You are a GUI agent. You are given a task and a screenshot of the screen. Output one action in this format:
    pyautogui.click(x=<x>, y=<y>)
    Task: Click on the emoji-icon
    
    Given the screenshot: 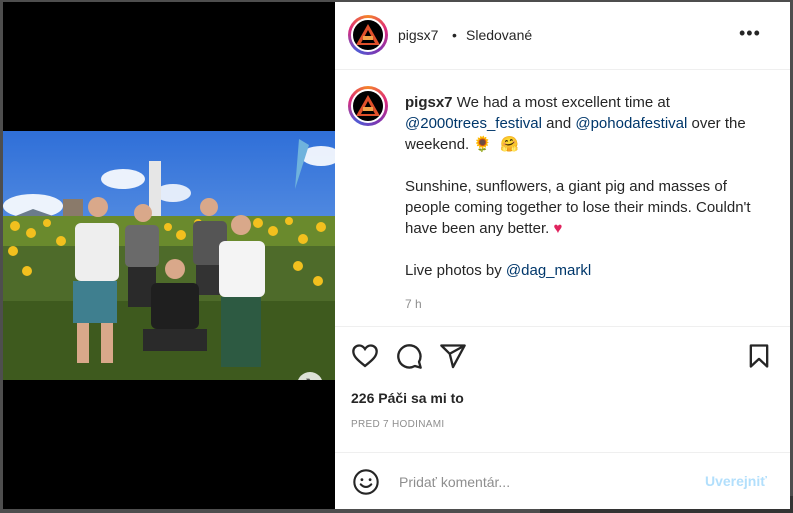 What is the action you would take?
    pyautogui.click(x=366, y=482)
    